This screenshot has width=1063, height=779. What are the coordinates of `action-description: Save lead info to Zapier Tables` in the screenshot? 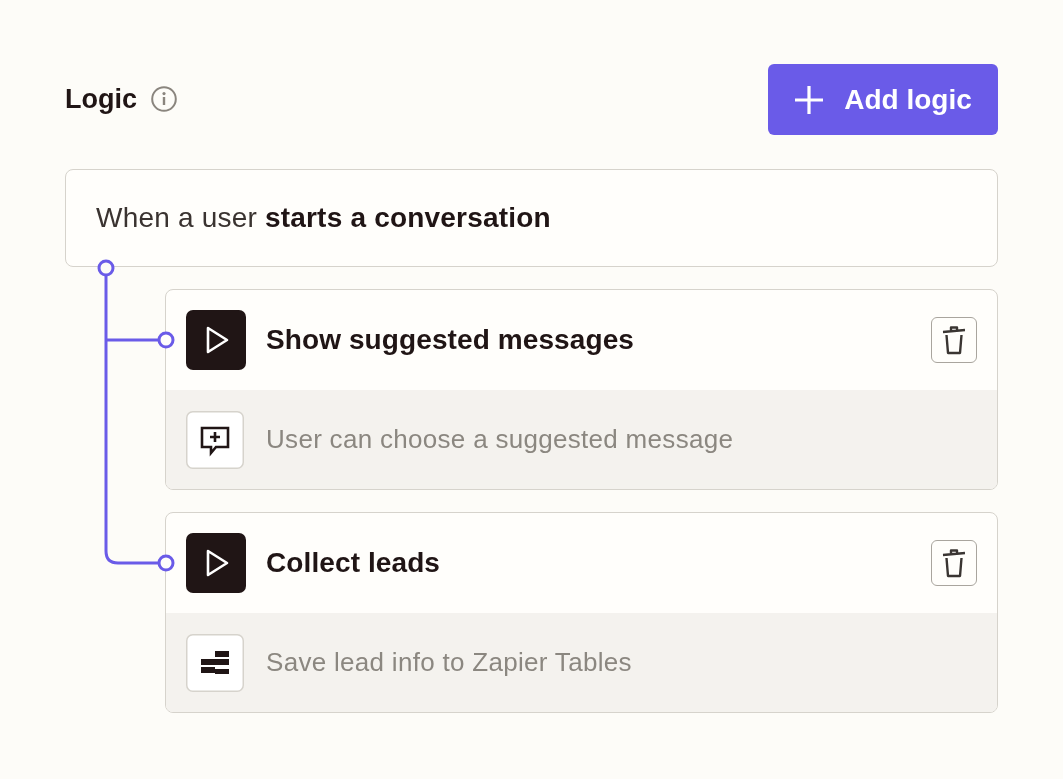 It's located at (449, 662).